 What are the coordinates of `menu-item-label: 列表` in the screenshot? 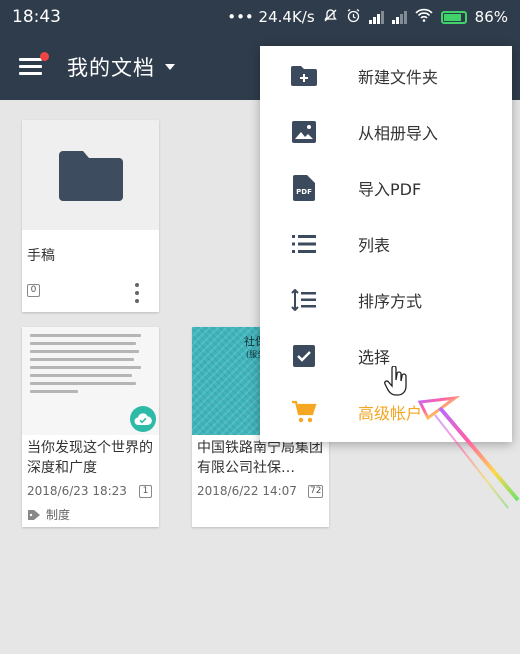 It's located at (374, 245).